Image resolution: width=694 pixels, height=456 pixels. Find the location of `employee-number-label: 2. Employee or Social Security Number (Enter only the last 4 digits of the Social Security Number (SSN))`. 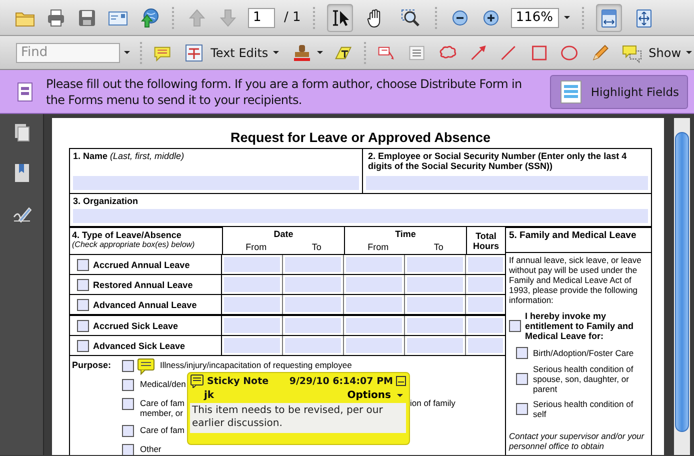

employee-number-label: 2. Employee or Social Security Number (Enter only the last 4 digits of the Social Security Number (SSN)) is located at coordinates (497, 161).